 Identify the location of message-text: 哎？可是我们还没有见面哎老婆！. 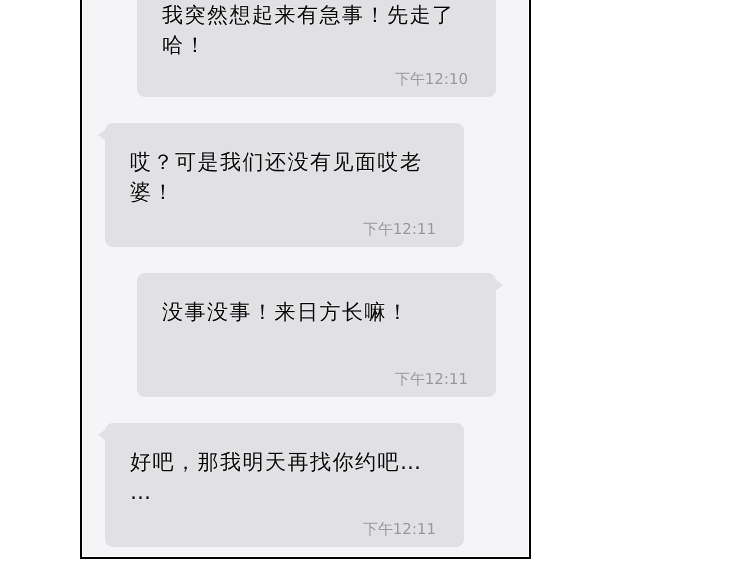
(277, 177).